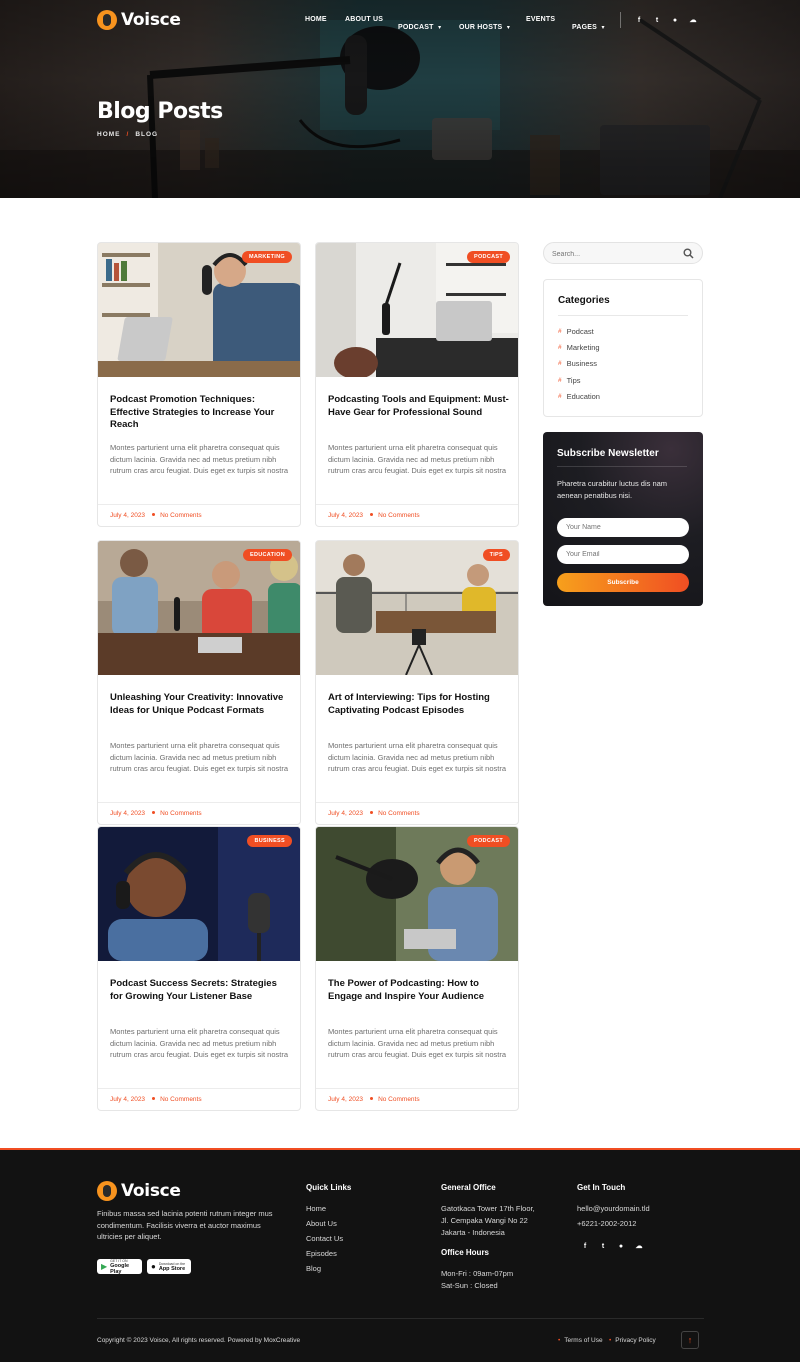  I want to click on nav-podcast: PODCAST ▾, so click(419, 25).